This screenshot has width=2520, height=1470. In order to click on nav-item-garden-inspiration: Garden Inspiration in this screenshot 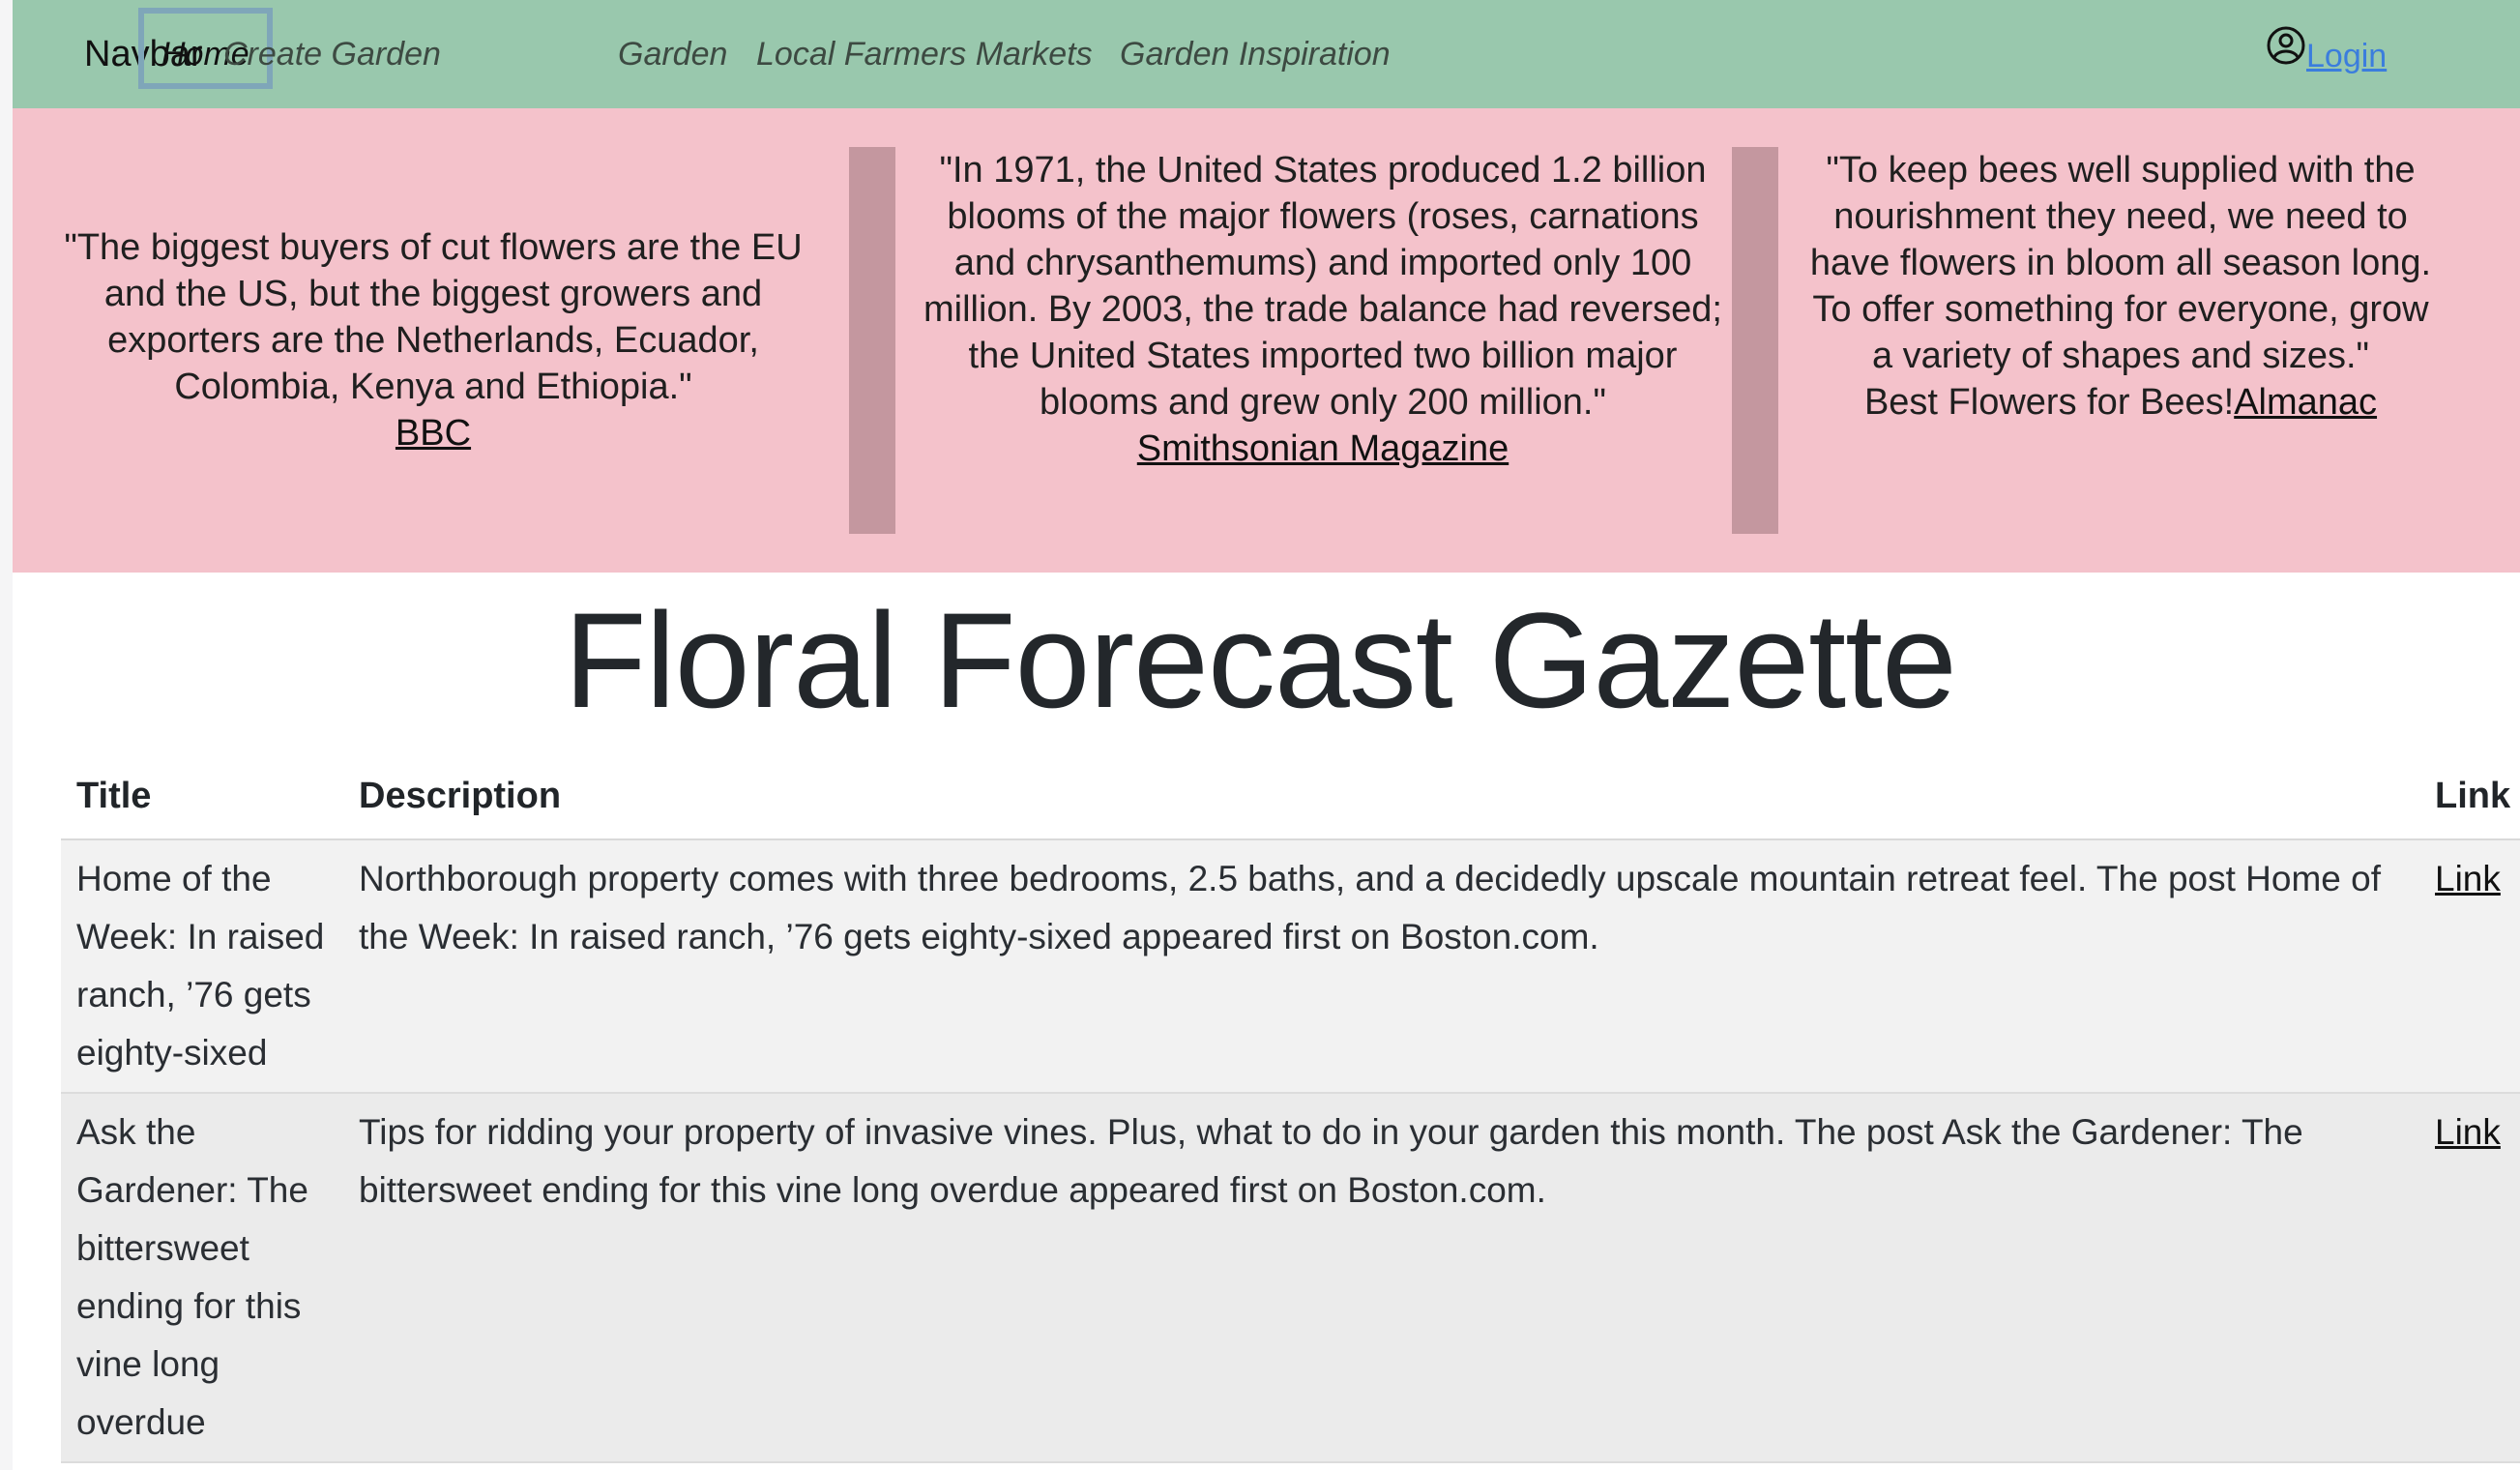, I will do `click(1256, 54)`.